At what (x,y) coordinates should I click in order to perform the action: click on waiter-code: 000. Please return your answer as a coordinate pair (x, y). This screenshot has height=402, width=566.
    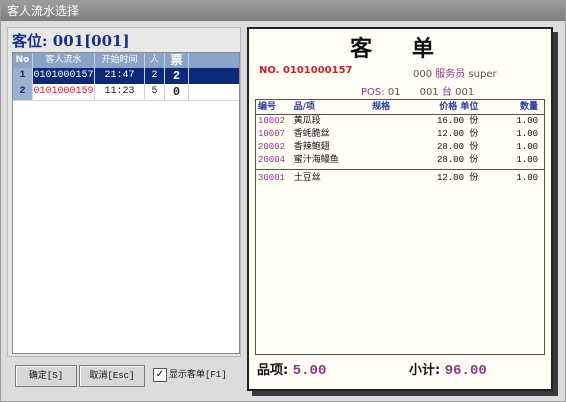
    Looking at the image, I should click on (423, 74).